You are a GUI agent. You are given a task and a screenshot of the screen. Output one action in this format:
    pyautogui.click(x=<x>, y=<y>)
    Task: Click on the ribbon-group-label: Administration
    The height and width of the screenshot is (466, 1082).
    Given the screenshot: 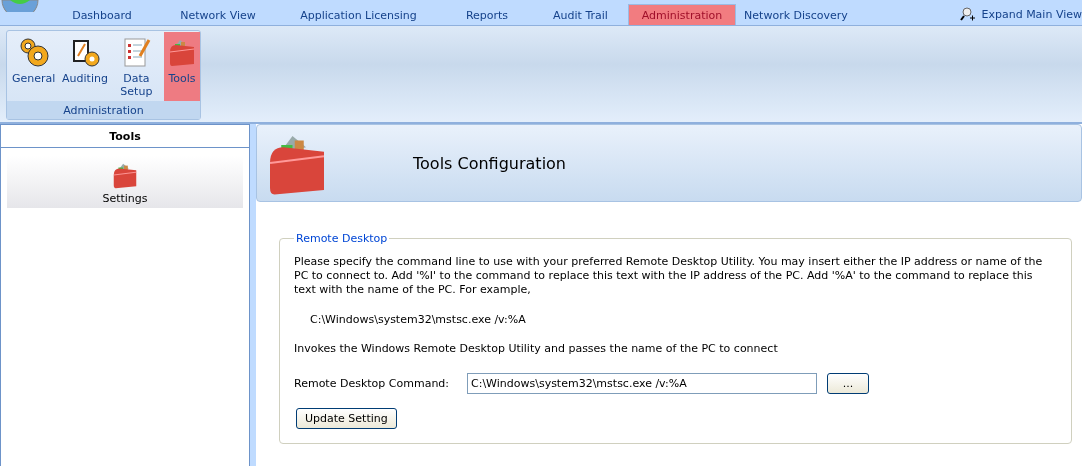 What is the action you would take?
    pyautogui.click(x=103, y=110)
    